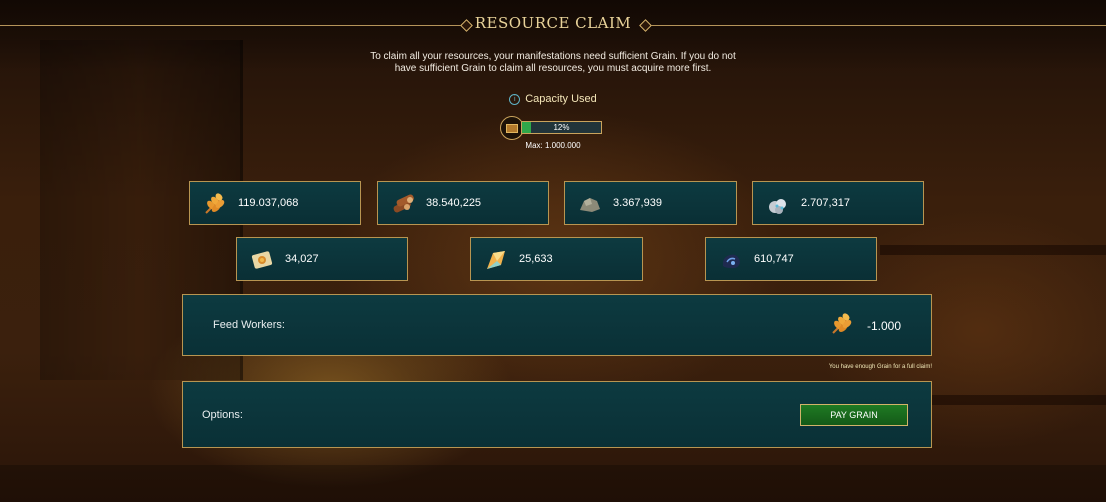 The height and width of the screenshot is (502, 1106). What do you see at coordinates (403, 203) in the screenshot?
I see `wood-logs-icon` at bounding box center [403, 203].